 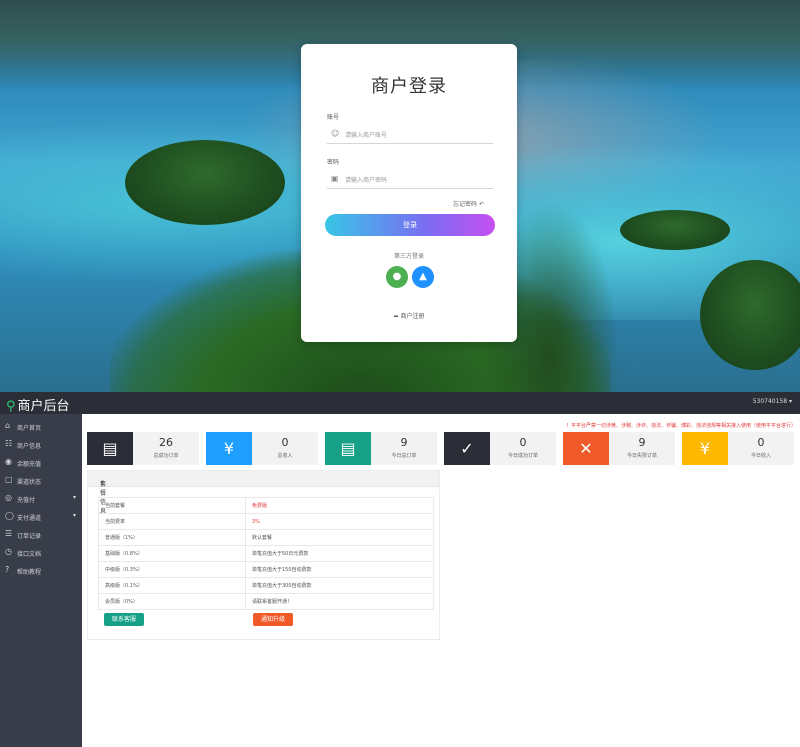 What do you see at coordinates (738, 448) in the screenshot?
I see `stat-today-income: ¥ 0 今日收入` at bounding box center [738, 448].